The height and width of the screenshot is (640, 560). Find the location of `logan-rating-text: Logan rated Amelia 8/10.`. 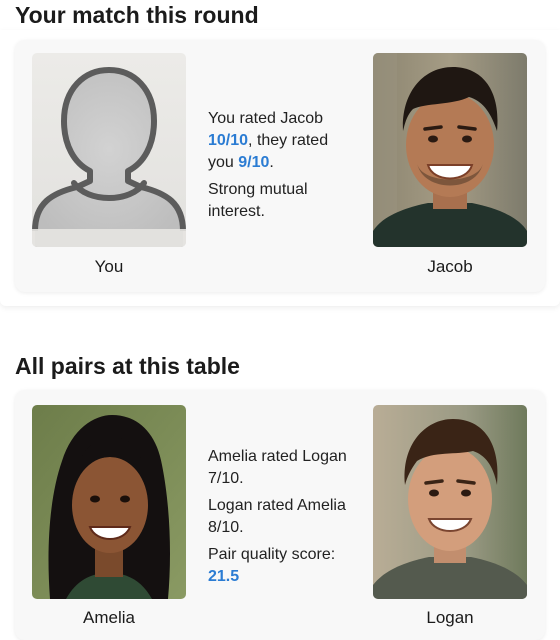

logan-rating-text: Logan rated Amelia 8/10. is located at coordinates (277, 516).